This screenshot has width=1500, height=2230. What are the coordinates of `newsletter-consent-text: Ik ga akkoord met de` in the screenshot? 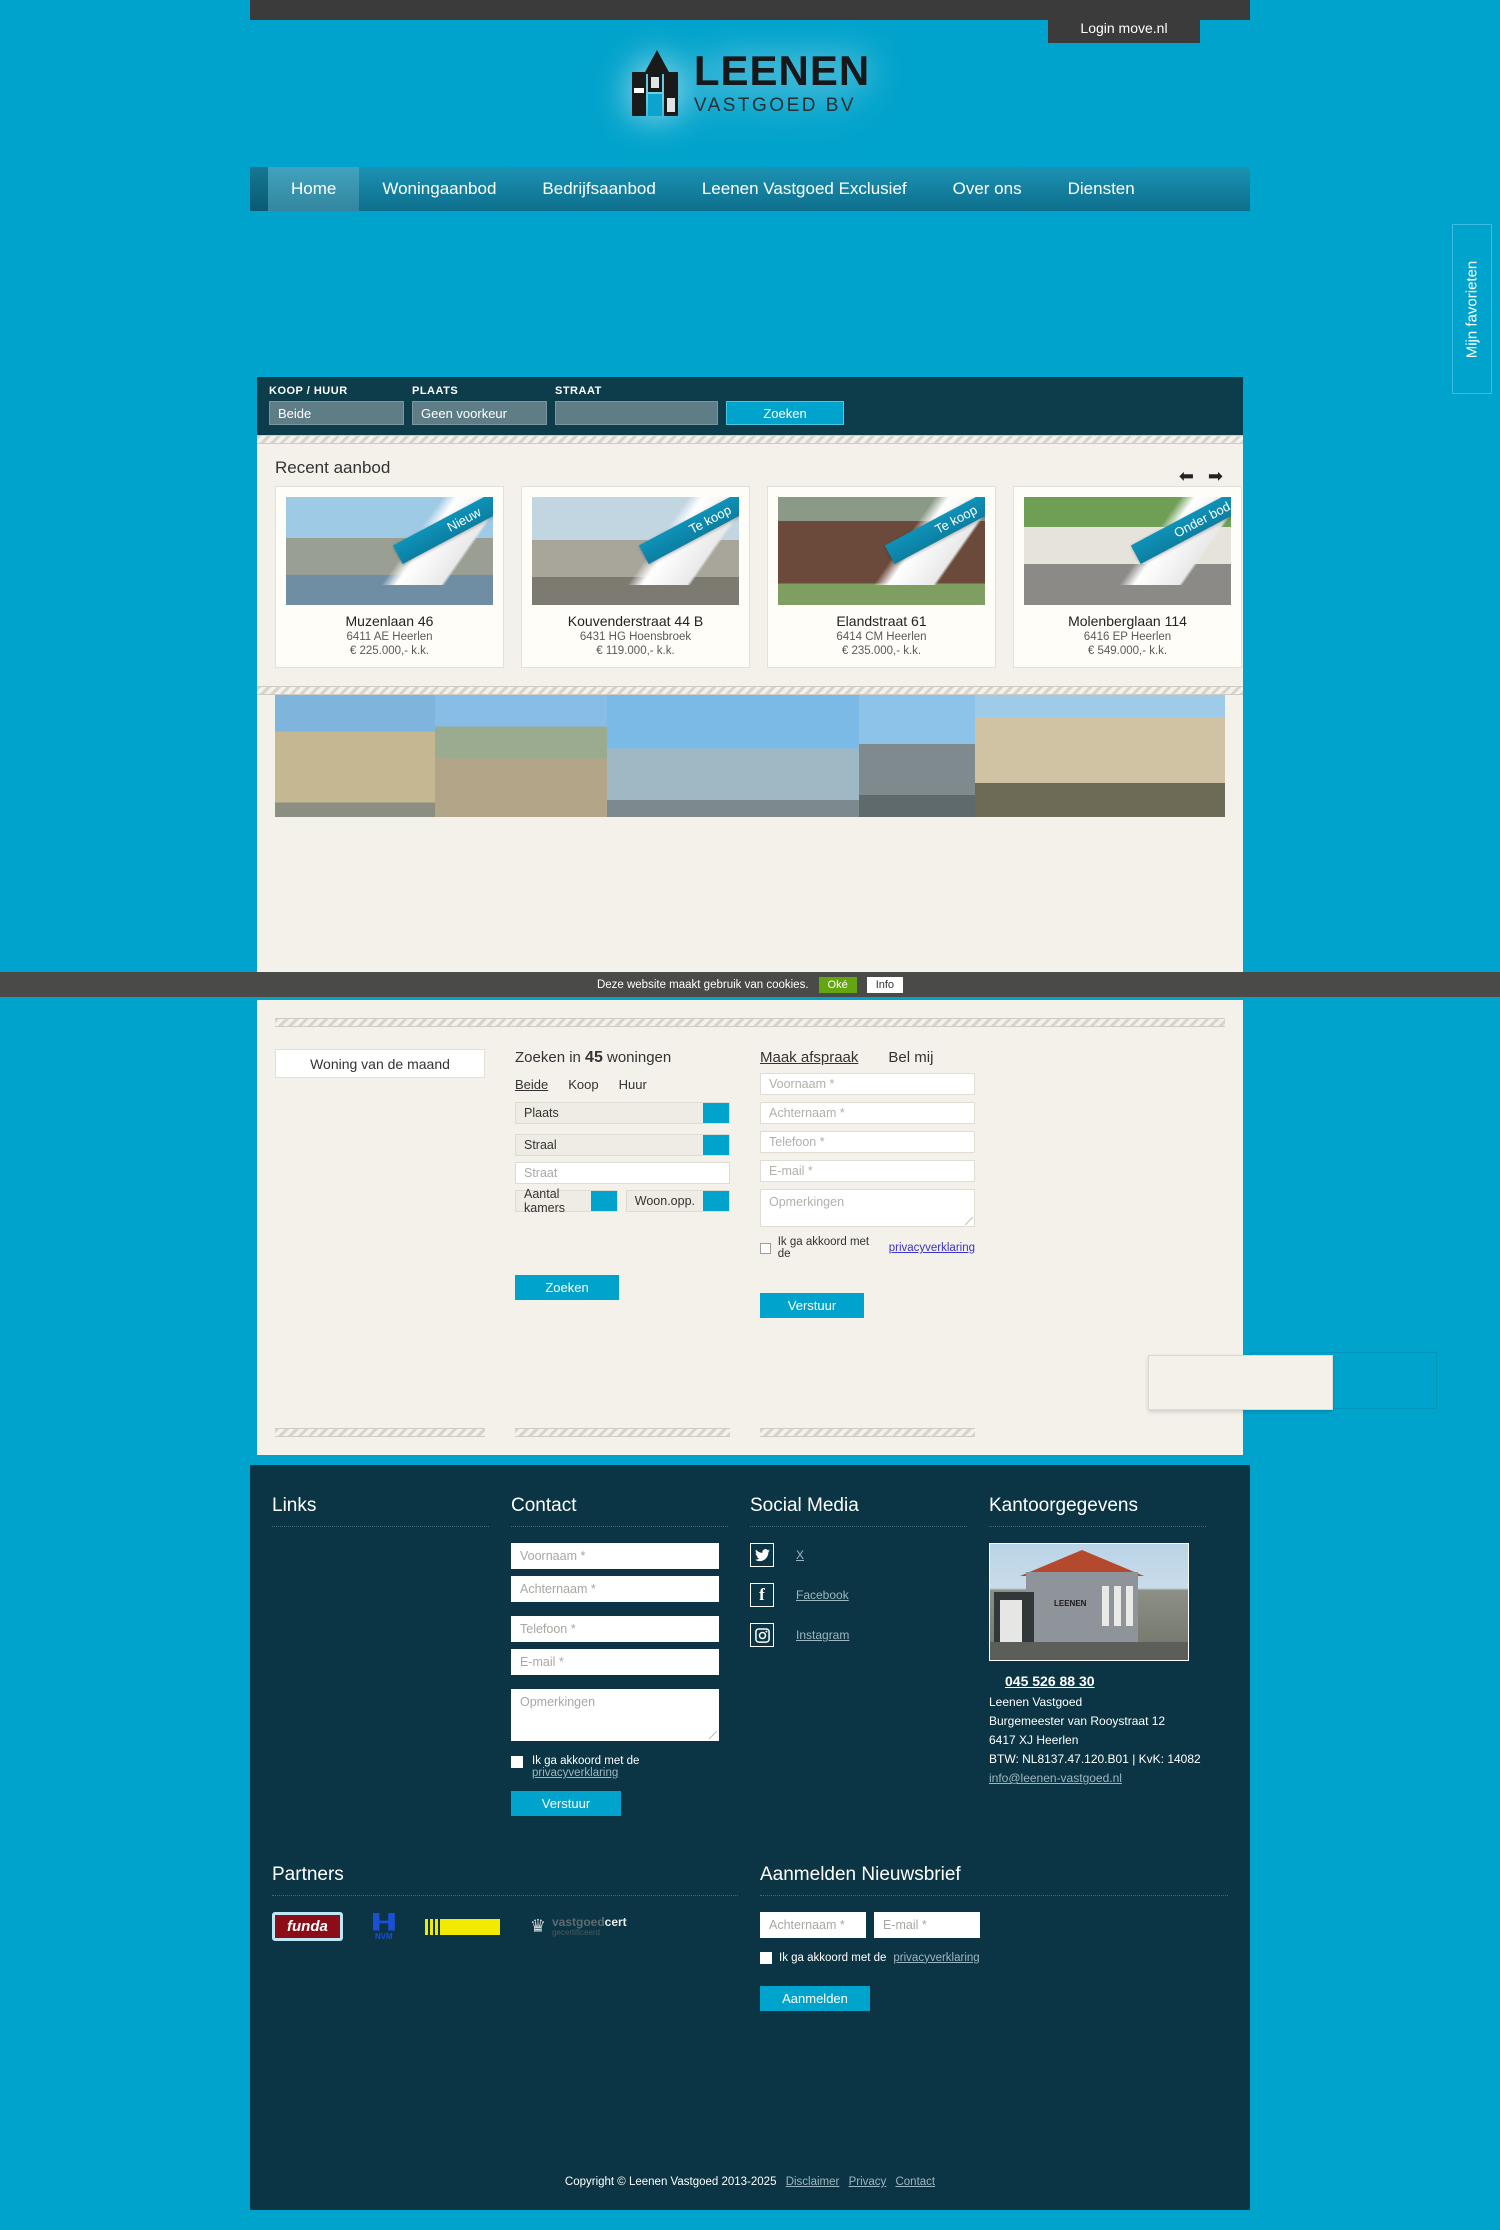 It's located at (833, 1957).